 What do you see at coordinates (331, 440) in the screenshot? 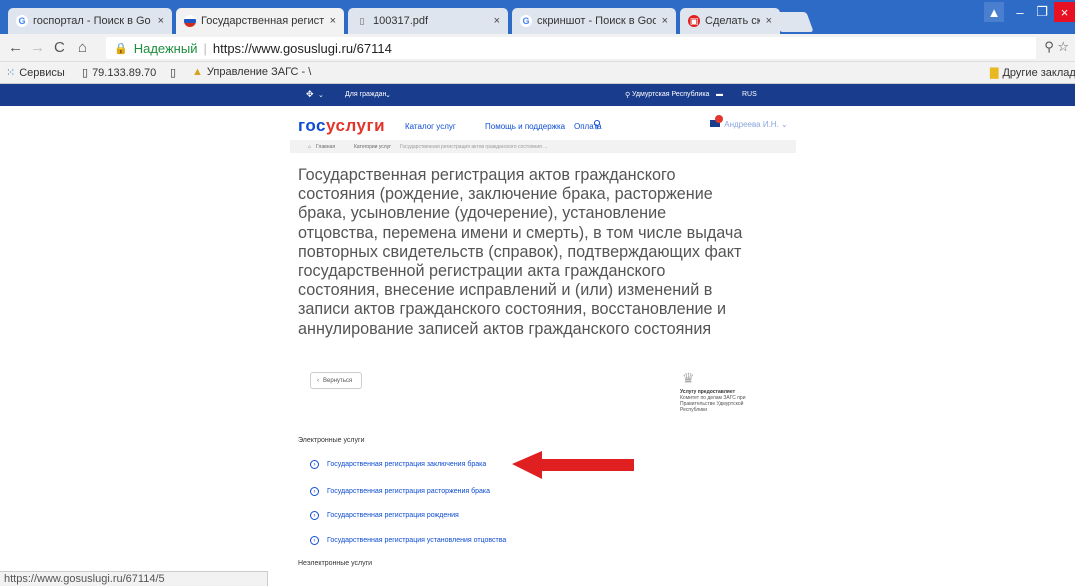
I see `electronic-services-heading: Электронные услуги` at bounding box center [331, 440].